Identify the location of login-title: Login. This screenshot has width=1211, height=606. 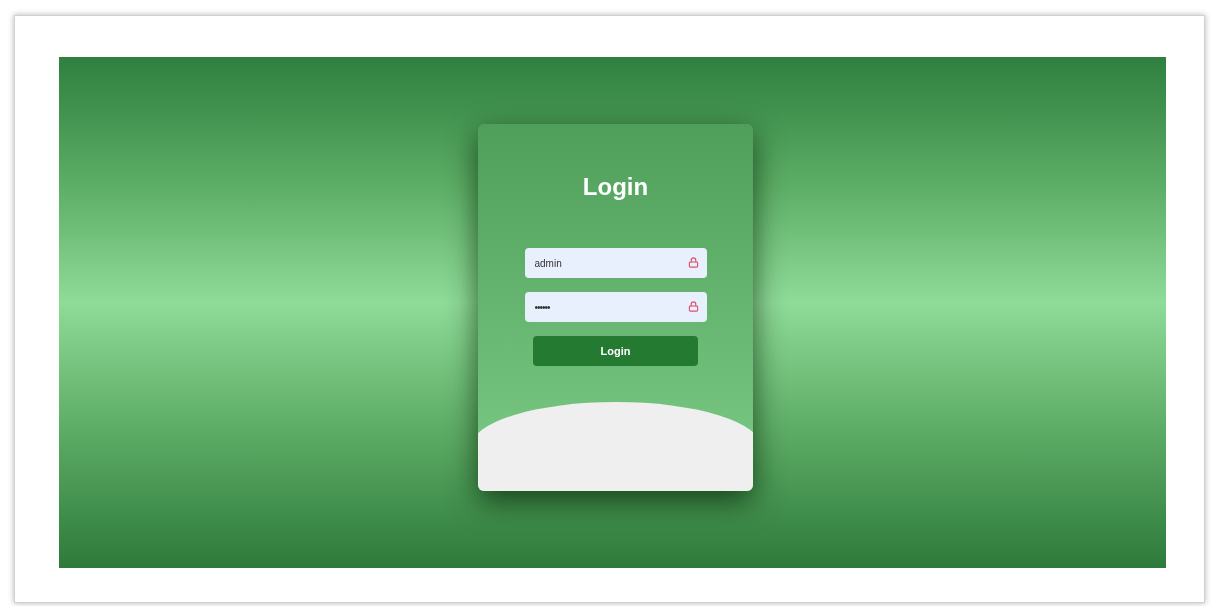
(615, 187).